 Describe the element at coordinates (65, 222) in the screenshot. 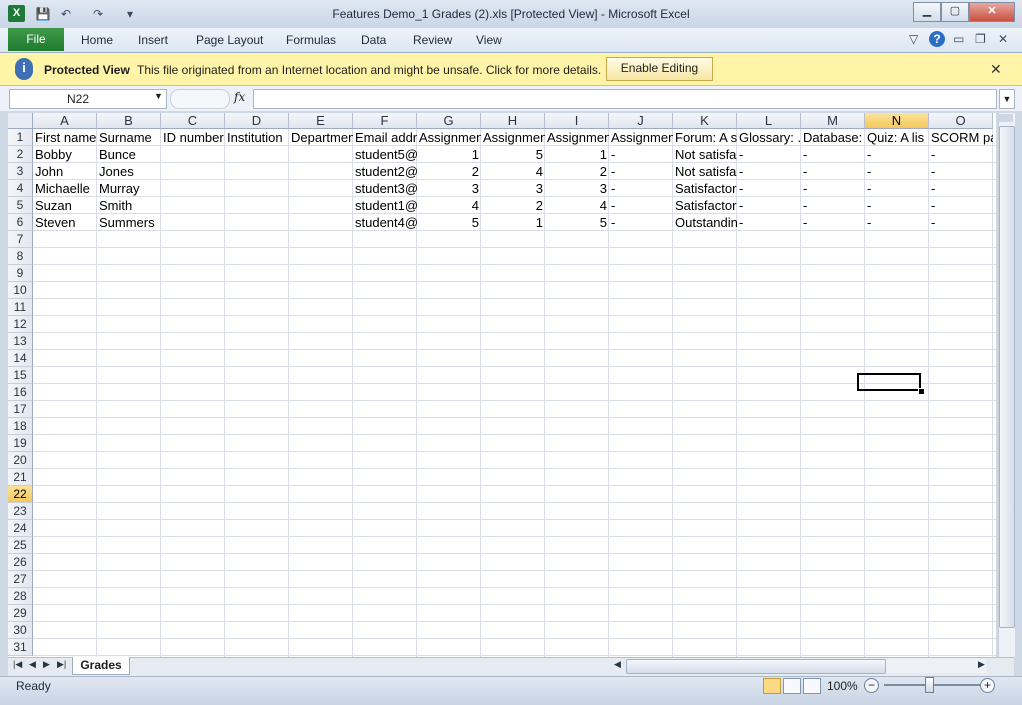

I see `cell-a6: Steven` at that location.